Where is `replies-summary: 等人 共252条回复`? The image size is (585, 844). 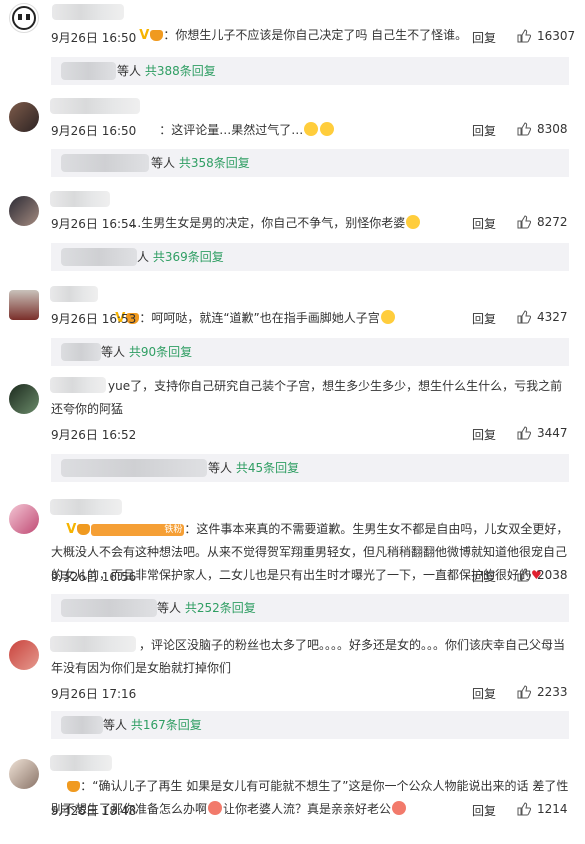 replies-summary: 等人 共252条回复 is located at coordinates (310, 608).